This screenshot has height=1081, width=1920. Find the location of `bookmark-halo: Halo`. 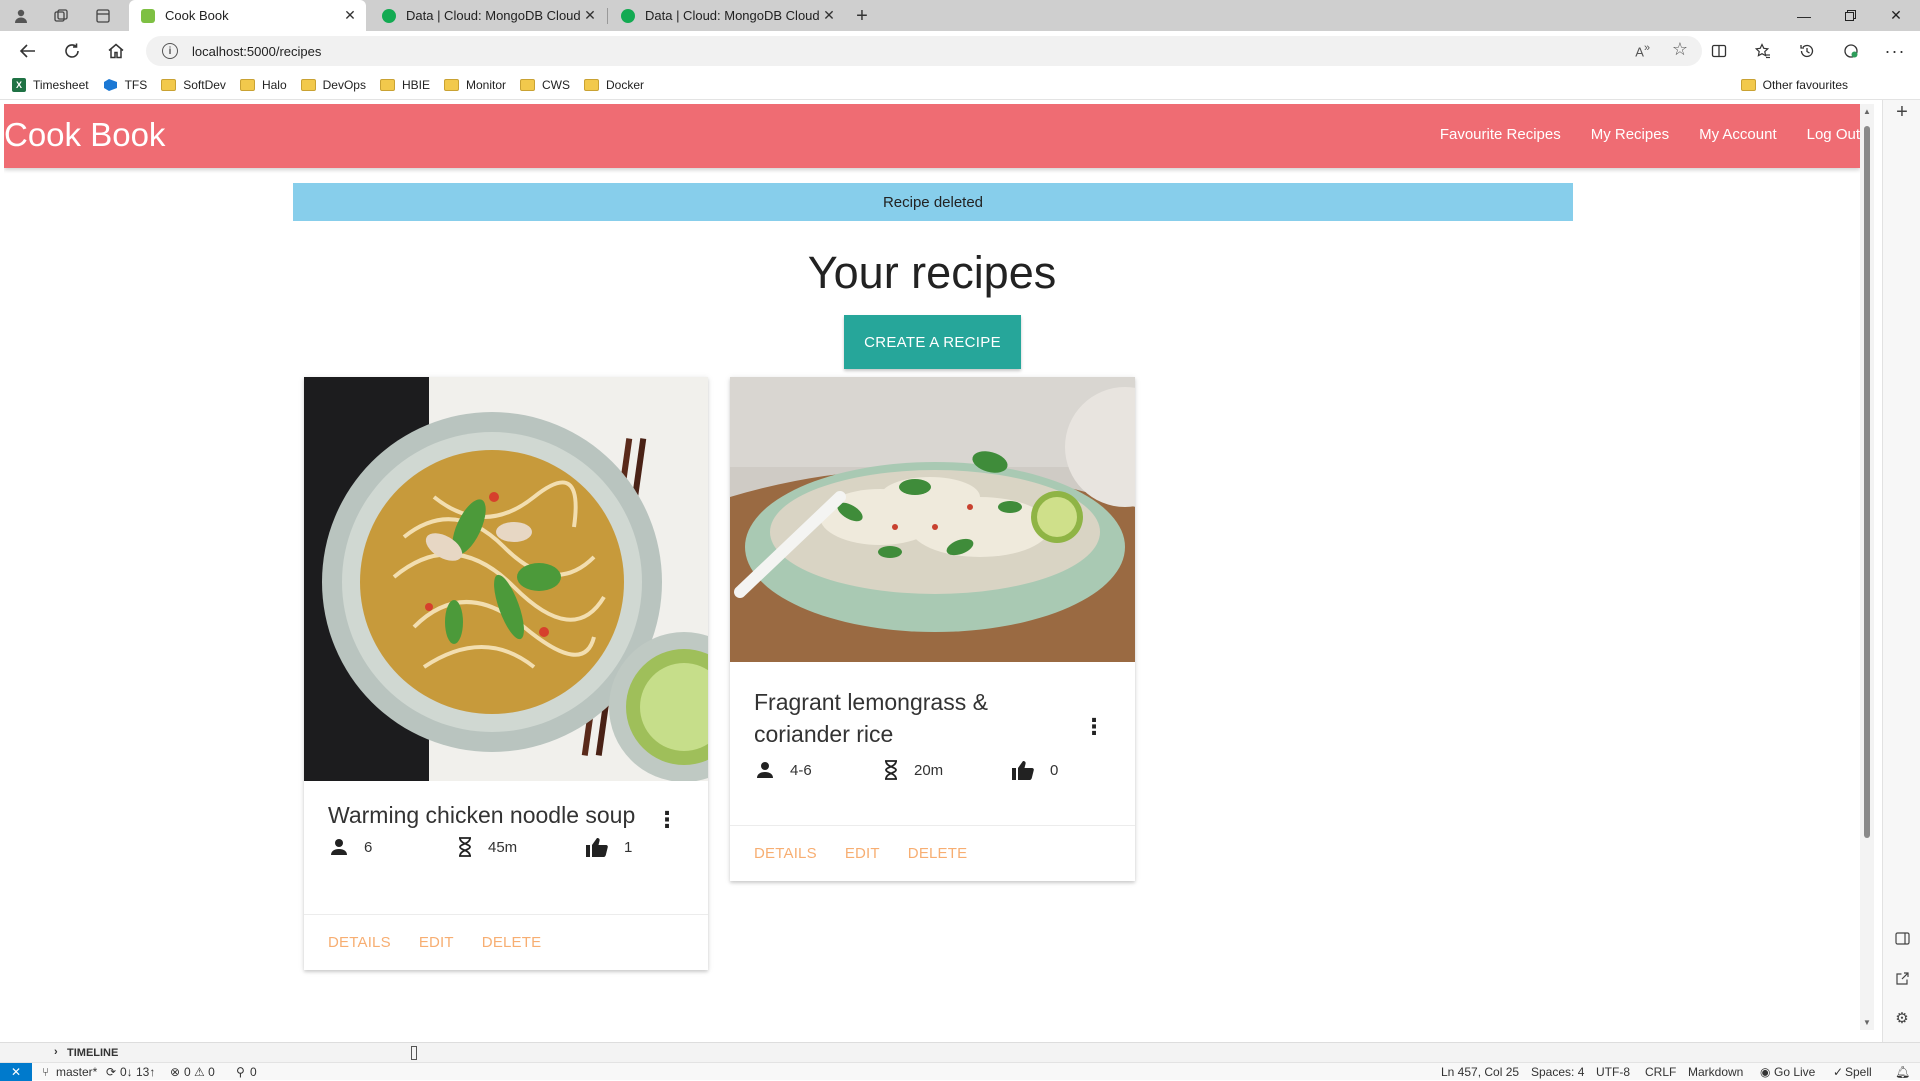

bookmark-halo: Halo is located at coordinates (263, 85).